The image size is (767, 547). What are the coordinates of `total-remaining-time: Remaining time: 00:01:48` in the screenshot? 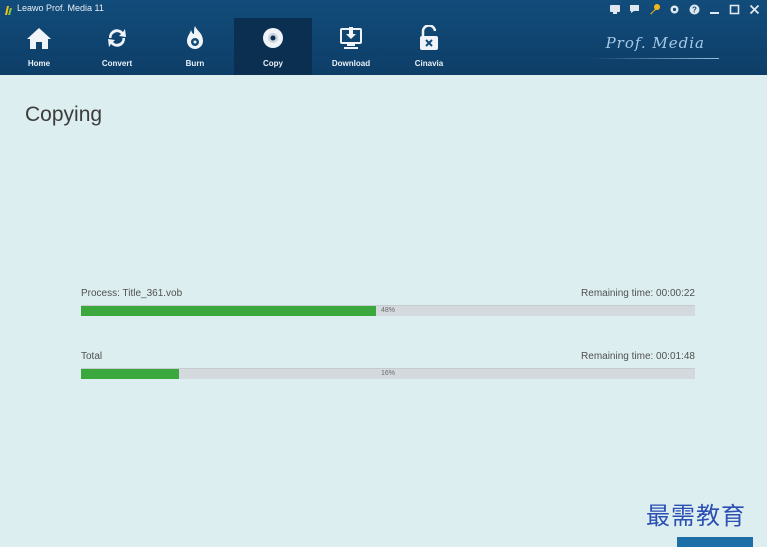 It's located at (638, 356).